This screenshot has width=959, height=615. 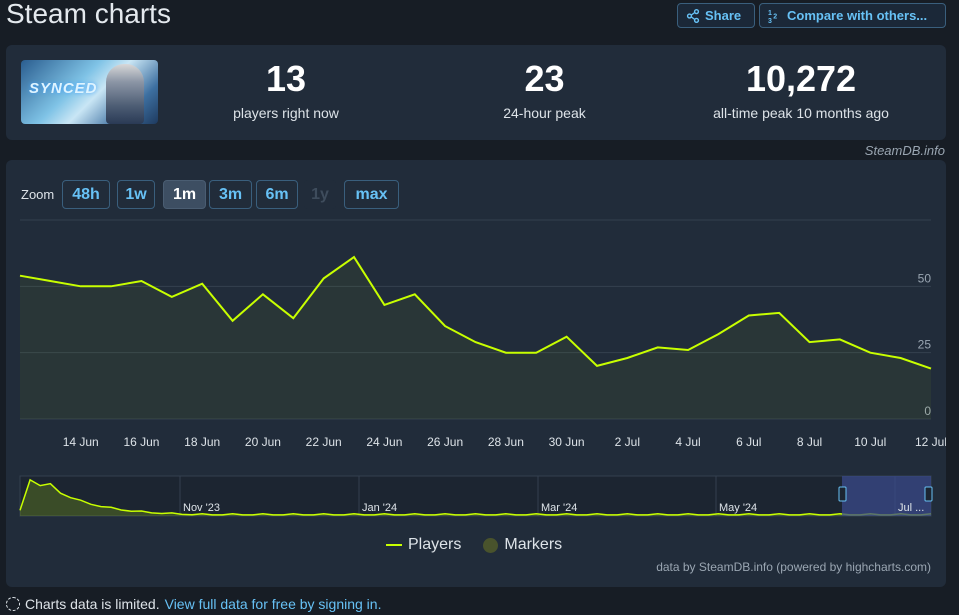 What do you see at coordinates (273, 604) in the screenshot?
I see `sign-in-link: View full data for free by signing in.` at bounding box center [273, 604].